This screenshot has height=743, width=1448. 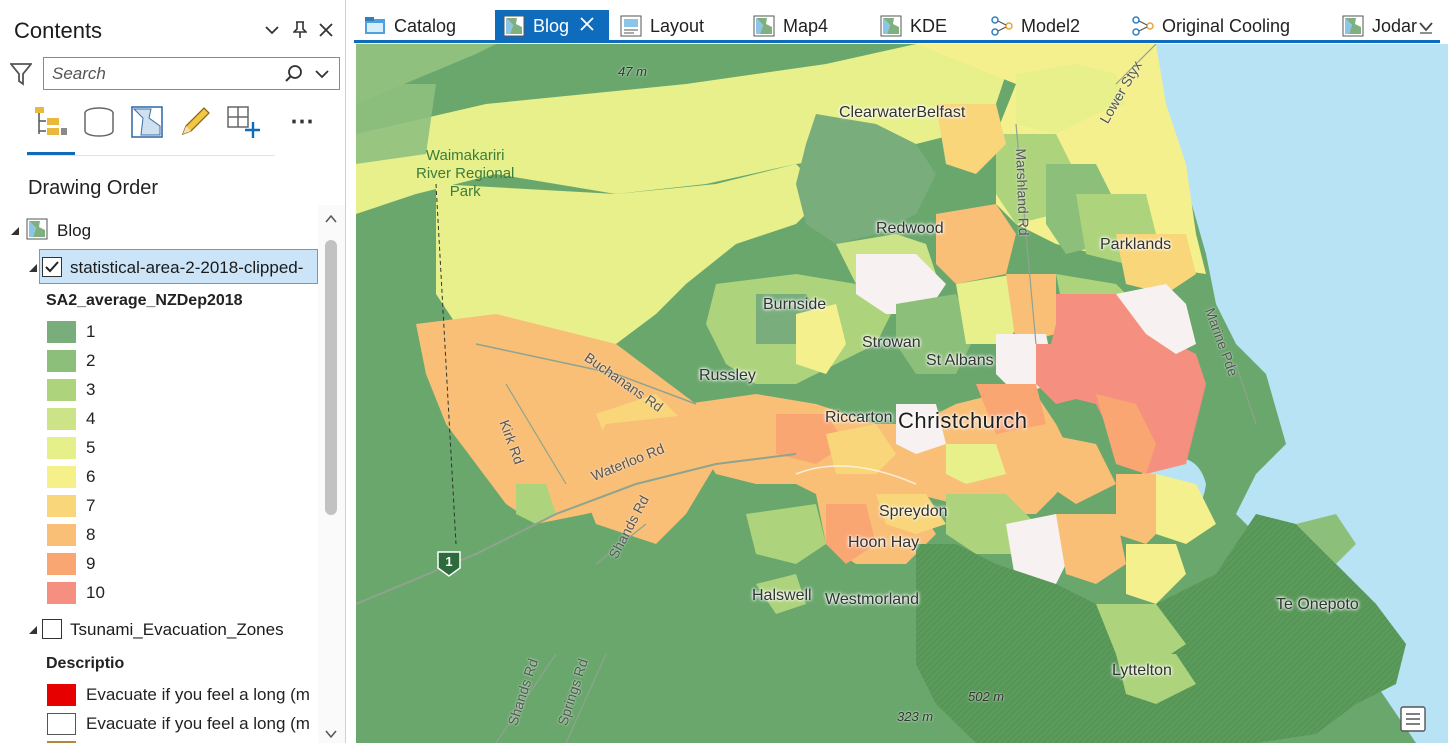 I want to click on legend-label: Evacuate if you feel a long (m, so click(x=198, y=723).